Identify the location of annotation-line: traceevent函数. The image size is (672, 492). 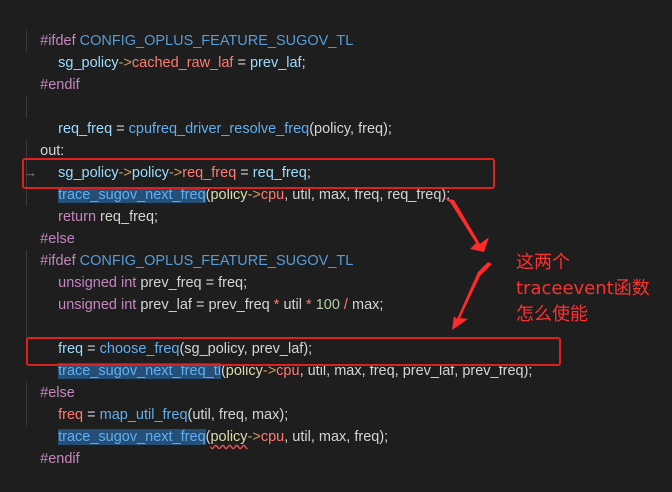
(583, 288).